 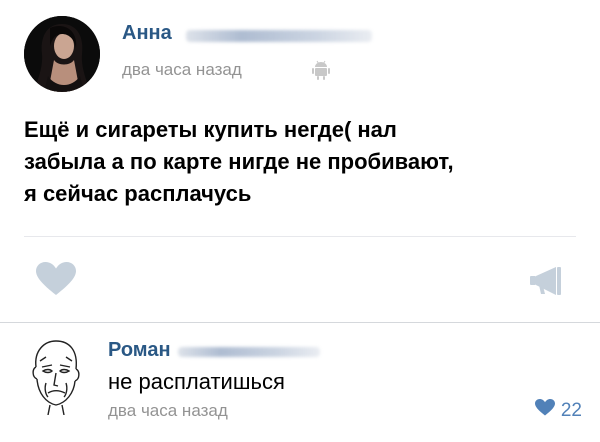 What do you see at coordinates (62, 54) in the screenshot?
I see `post-author-avatar` at bounding box center [62, 54].